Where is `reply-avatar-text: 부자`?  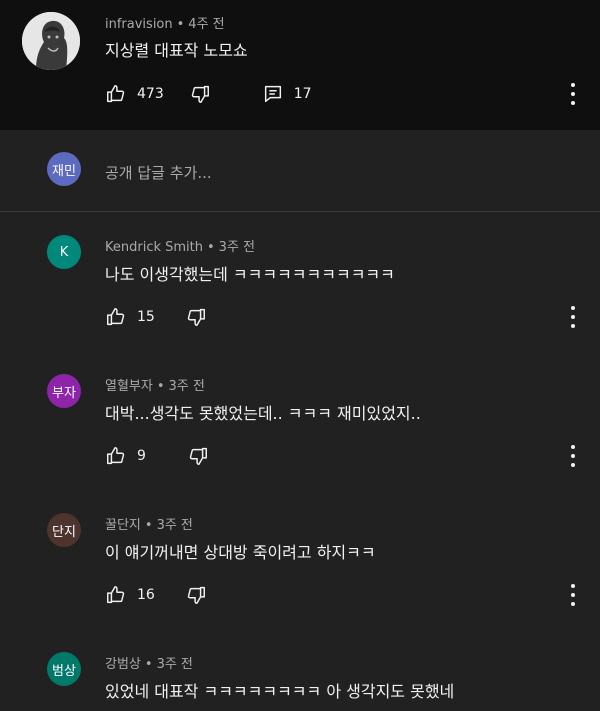 reply-avatar-text: 부자 is located at coordinates (64, 393).